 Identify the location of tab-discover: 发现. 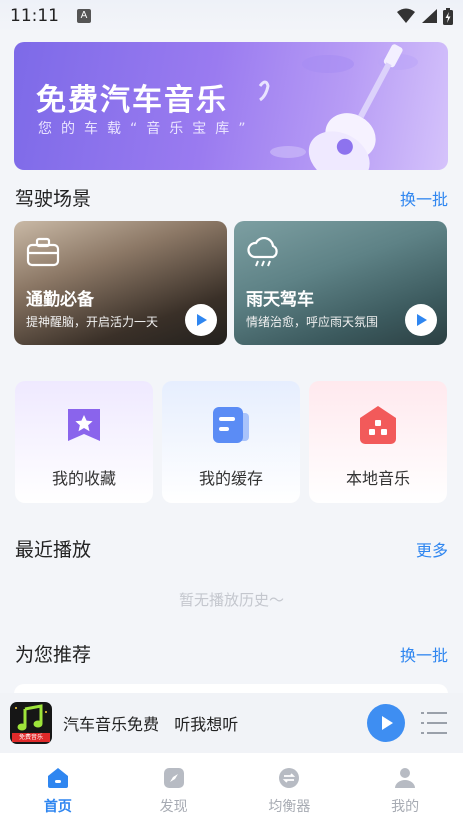
(174, 788).